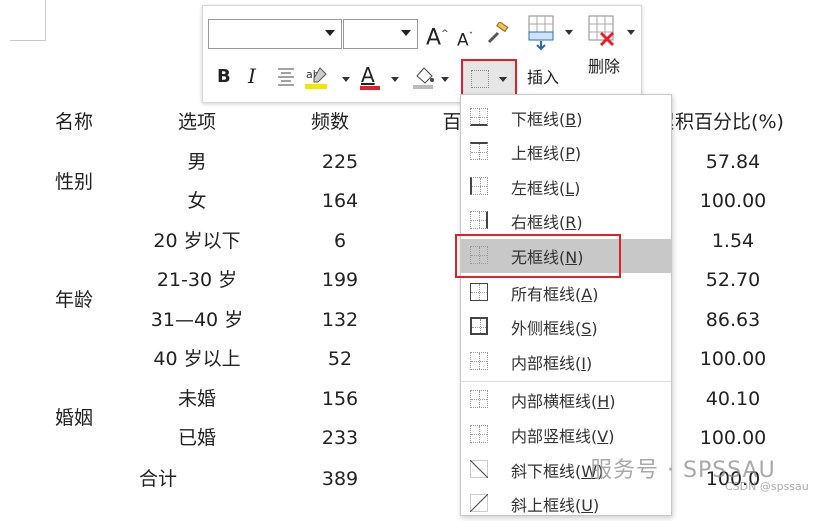  I want to click on format-painter-icon, so click(497, 35).